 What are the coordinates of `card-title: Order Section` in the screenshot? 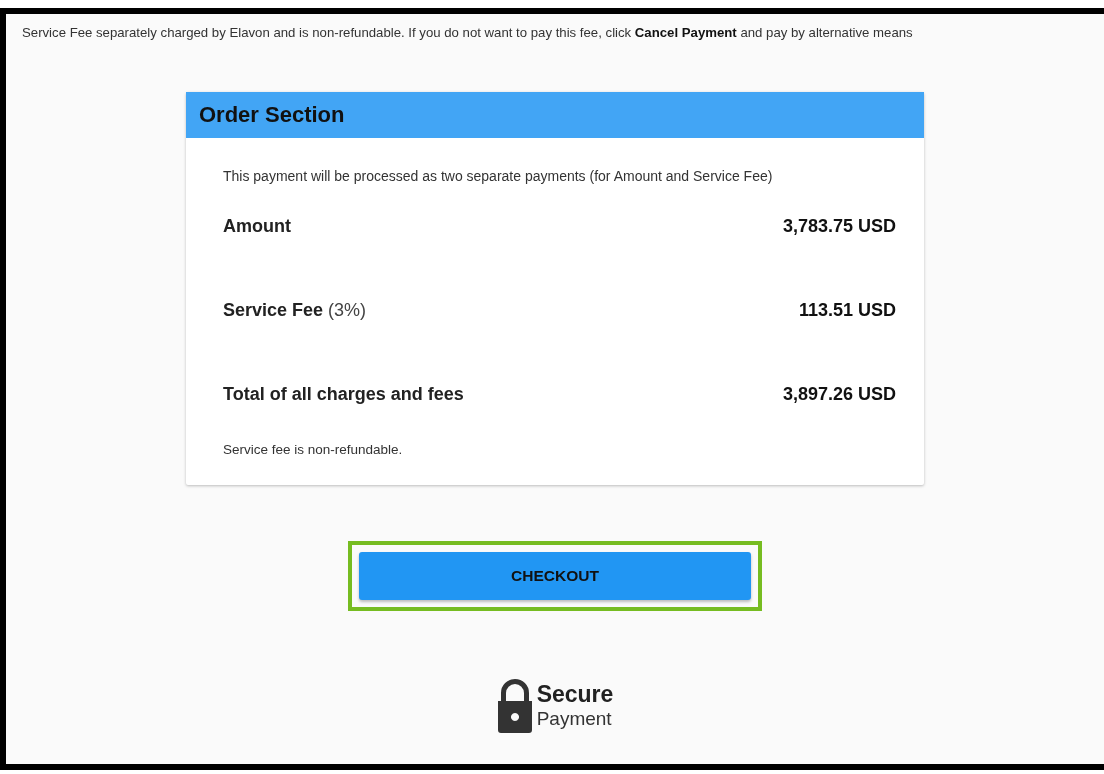 It's located at (555, 115).